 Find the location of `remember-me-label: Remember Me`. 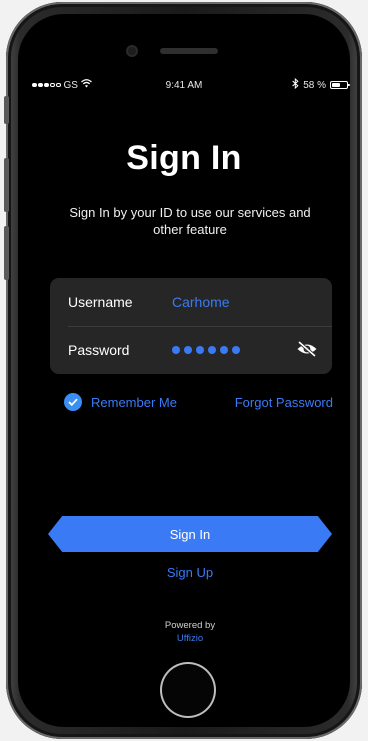

remember-me-label: Remember Me is located at coordinates (134, 402).